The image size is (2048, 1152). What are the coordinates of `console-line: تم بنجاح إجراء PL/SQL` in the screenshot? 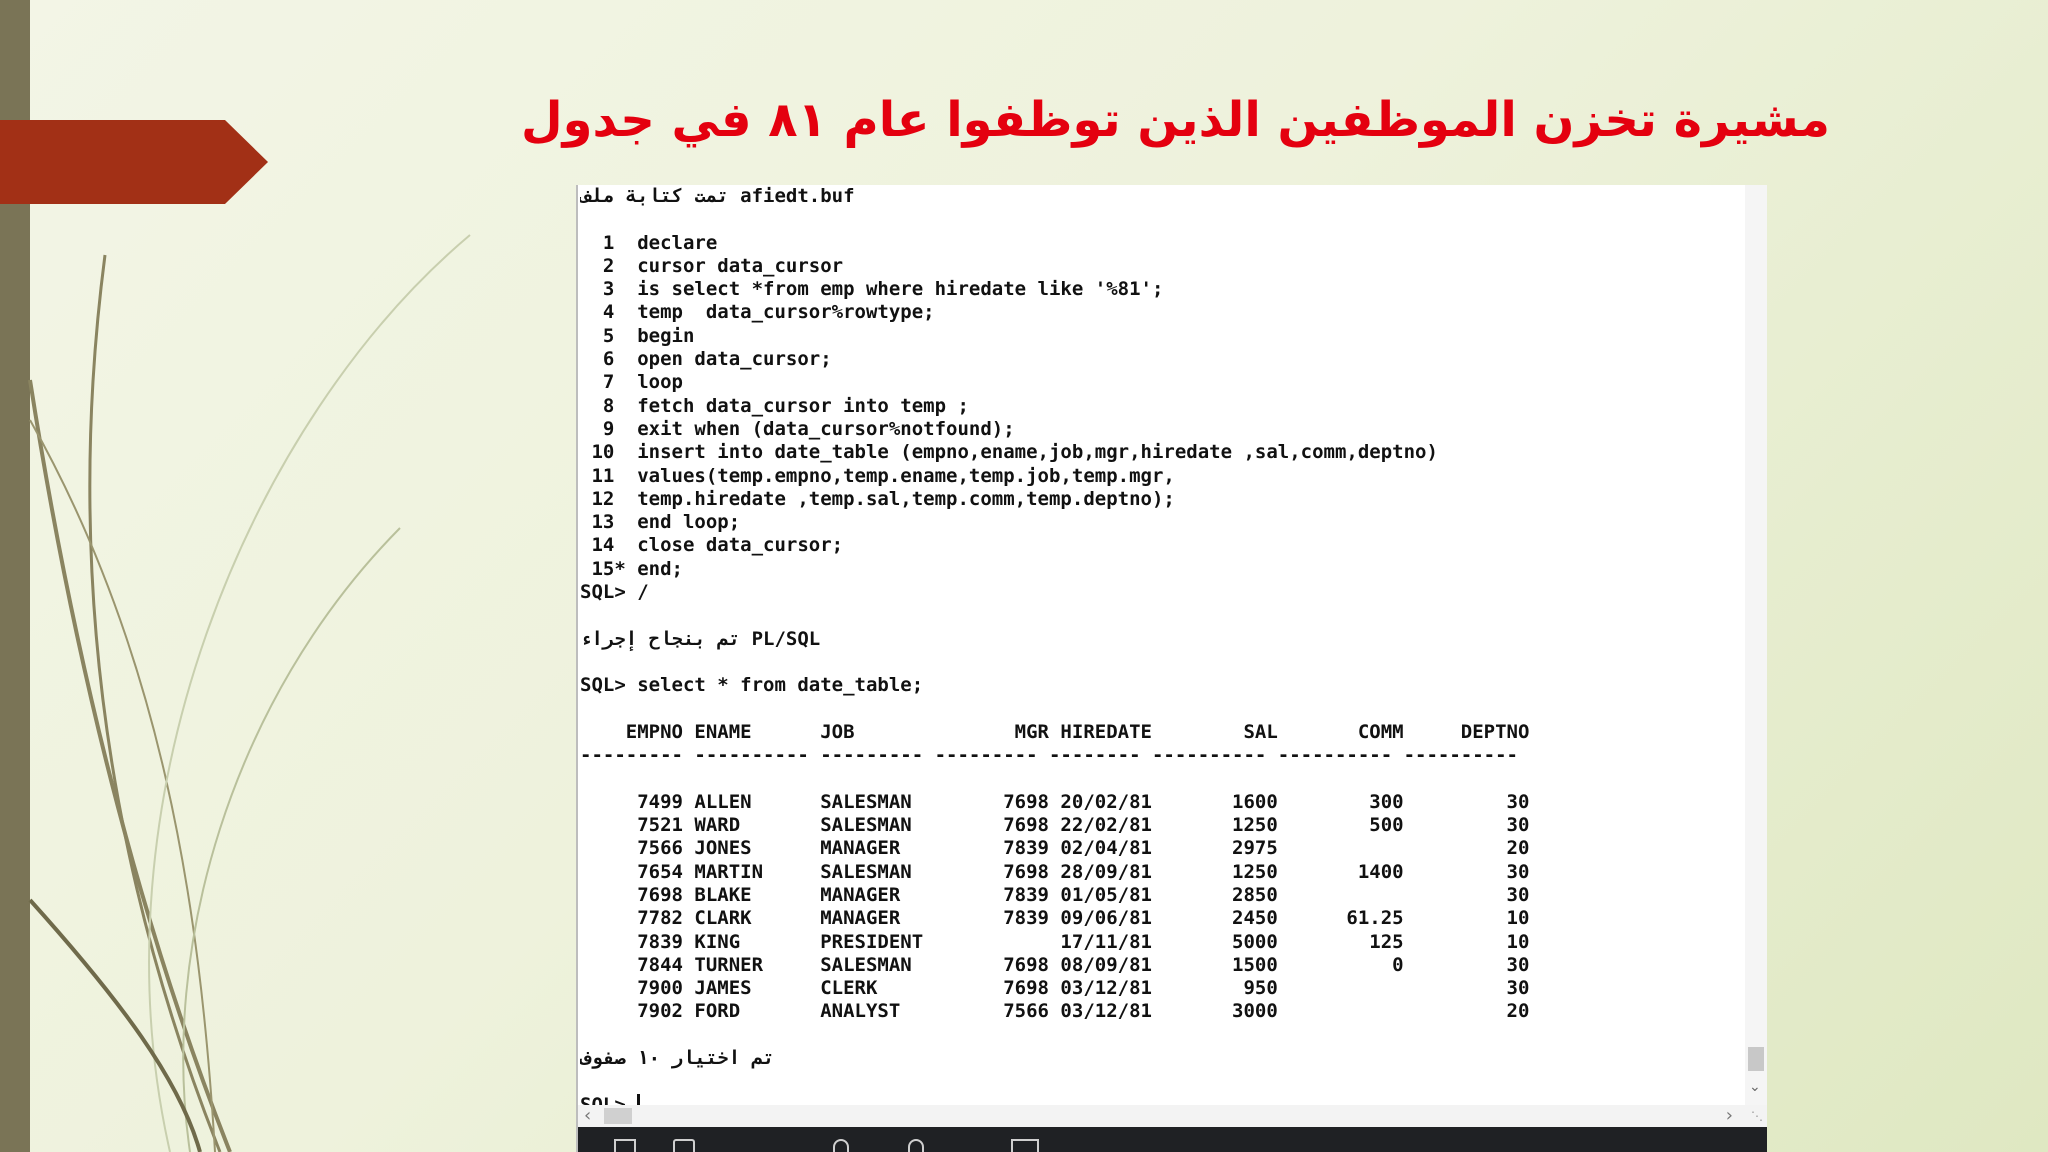 It's located at (700, 638).